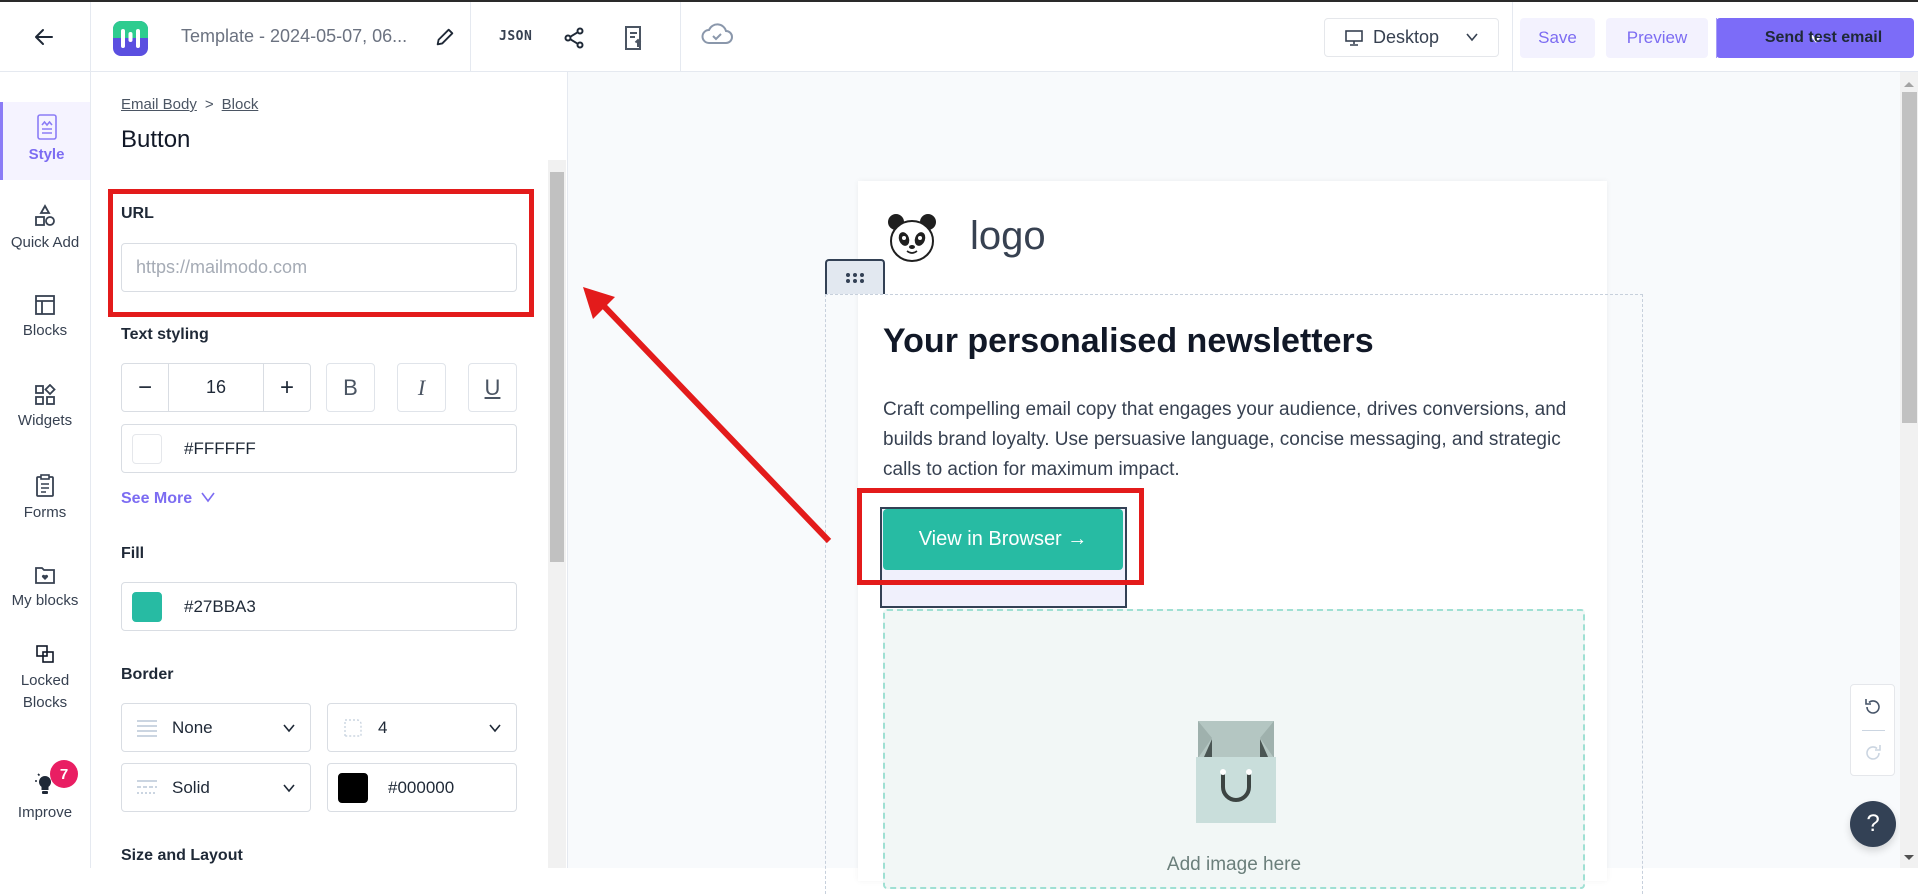 The width and height of the screenshot is (1918, 894). Describe the element at coordinates (1823, 37) in the screenshot. I see `send-test-email-label: Send test email` at that location.